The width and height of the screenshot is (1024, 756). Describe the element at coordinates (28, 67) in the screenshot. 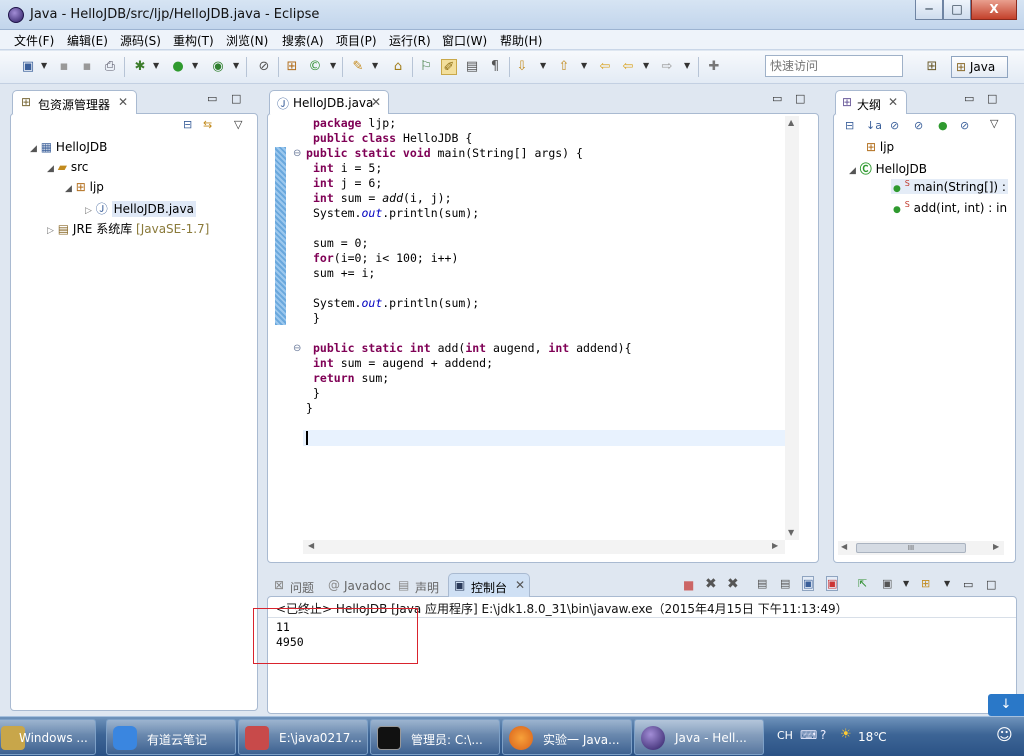

I see `new-icon: ▣` at that location.